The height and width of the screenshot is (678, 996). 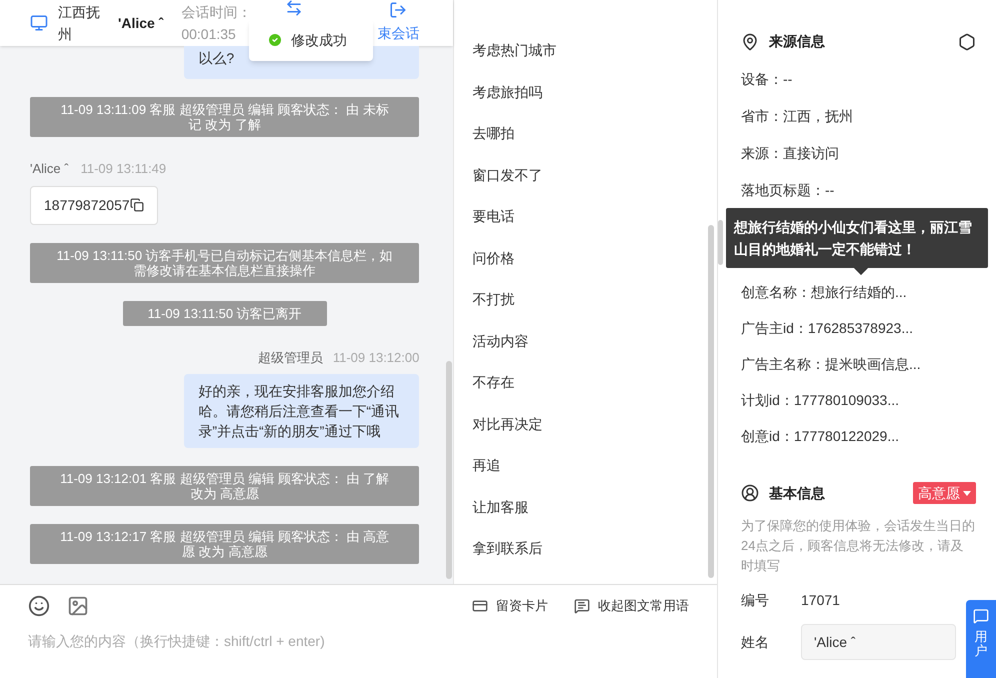 I want to click on session-time-label: 会话时间：, so click(x=216, y=12).